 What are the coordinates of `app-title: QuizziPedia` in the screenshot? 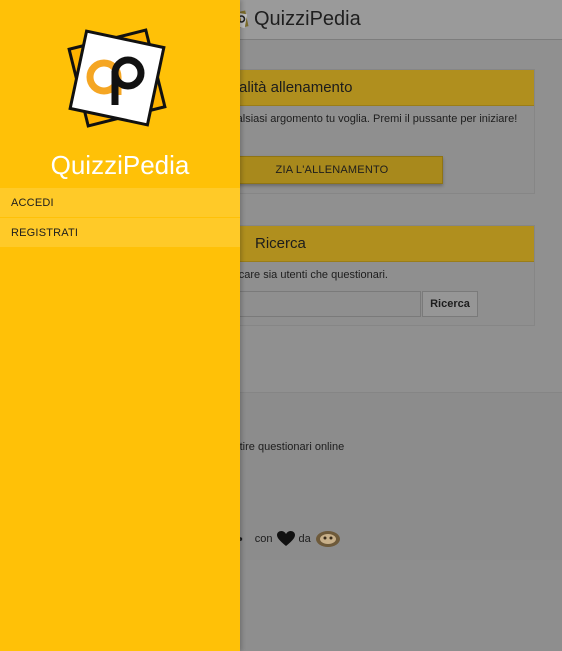 It's located at (307, 19).